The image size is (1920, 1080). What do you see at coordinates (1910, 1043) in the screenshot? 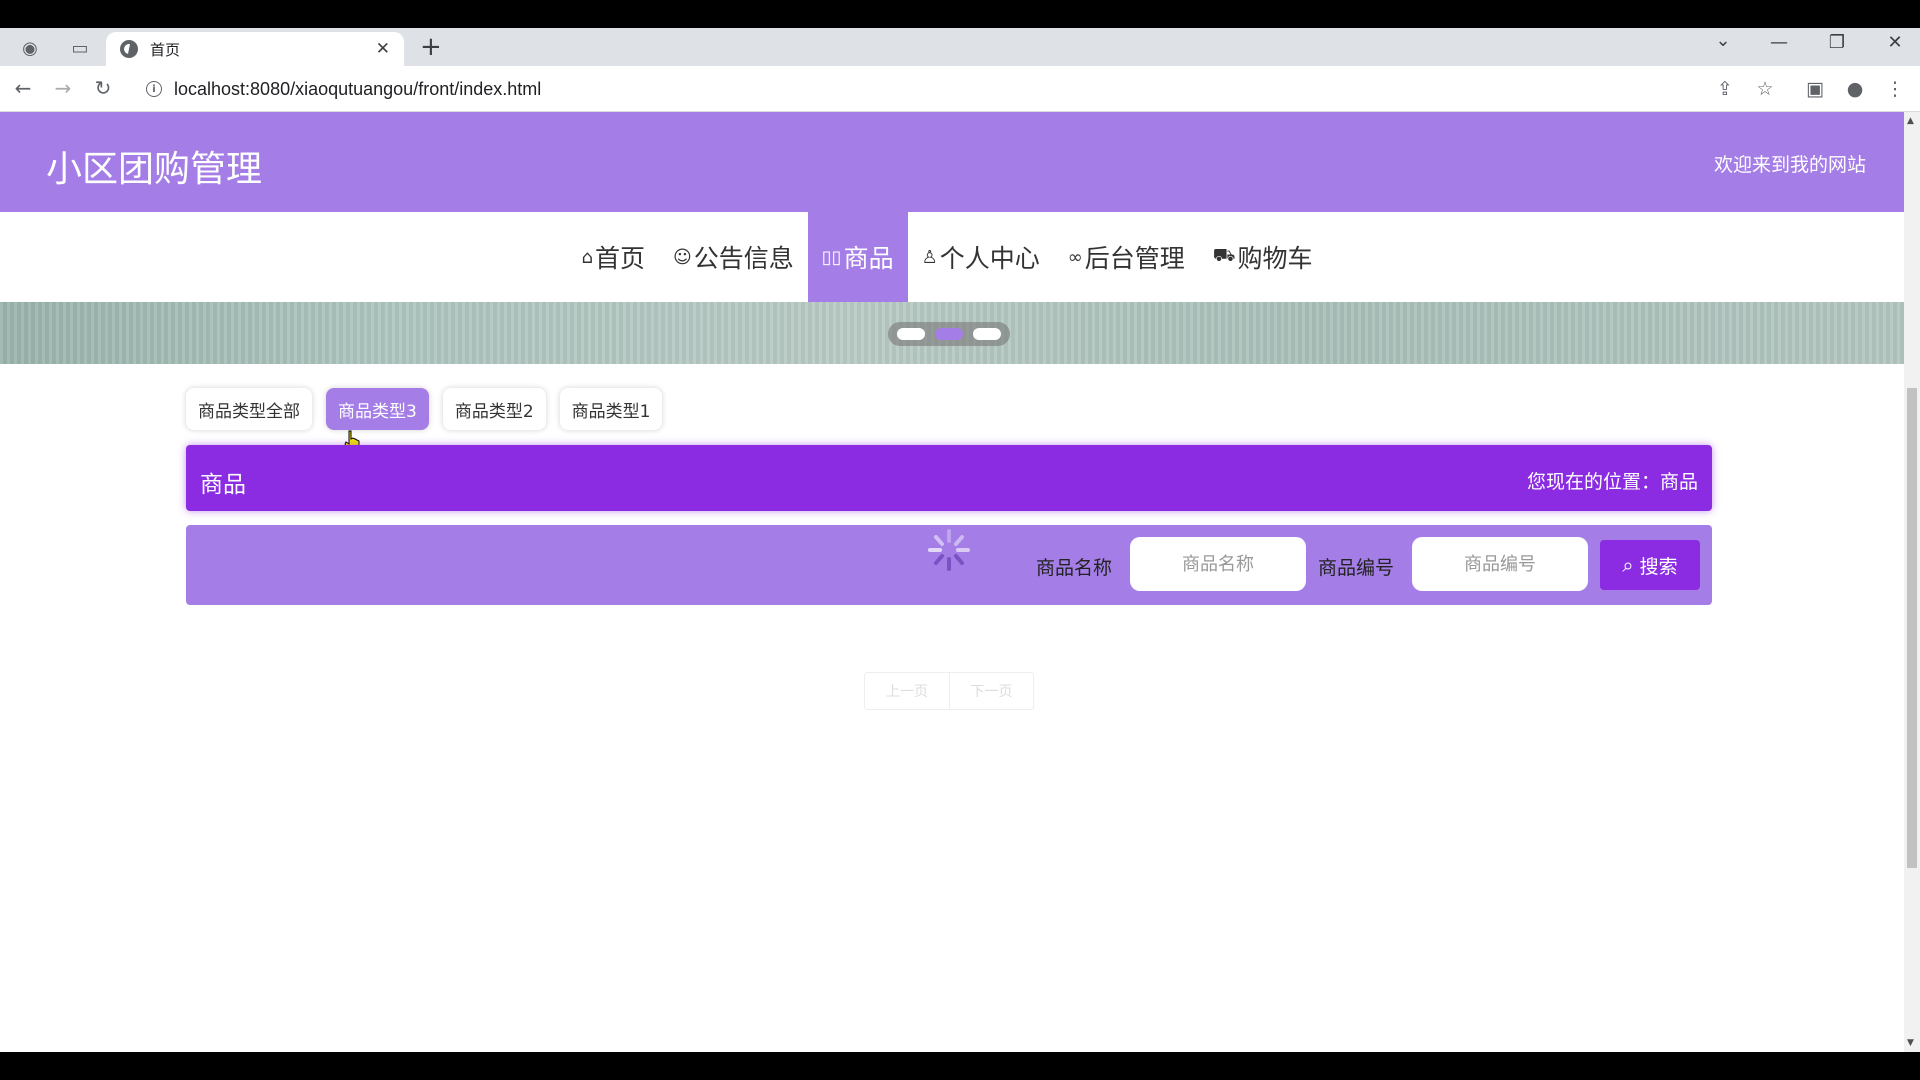
I see `scroll-down-icon: ▼` at bounding box center [1910, 1043].